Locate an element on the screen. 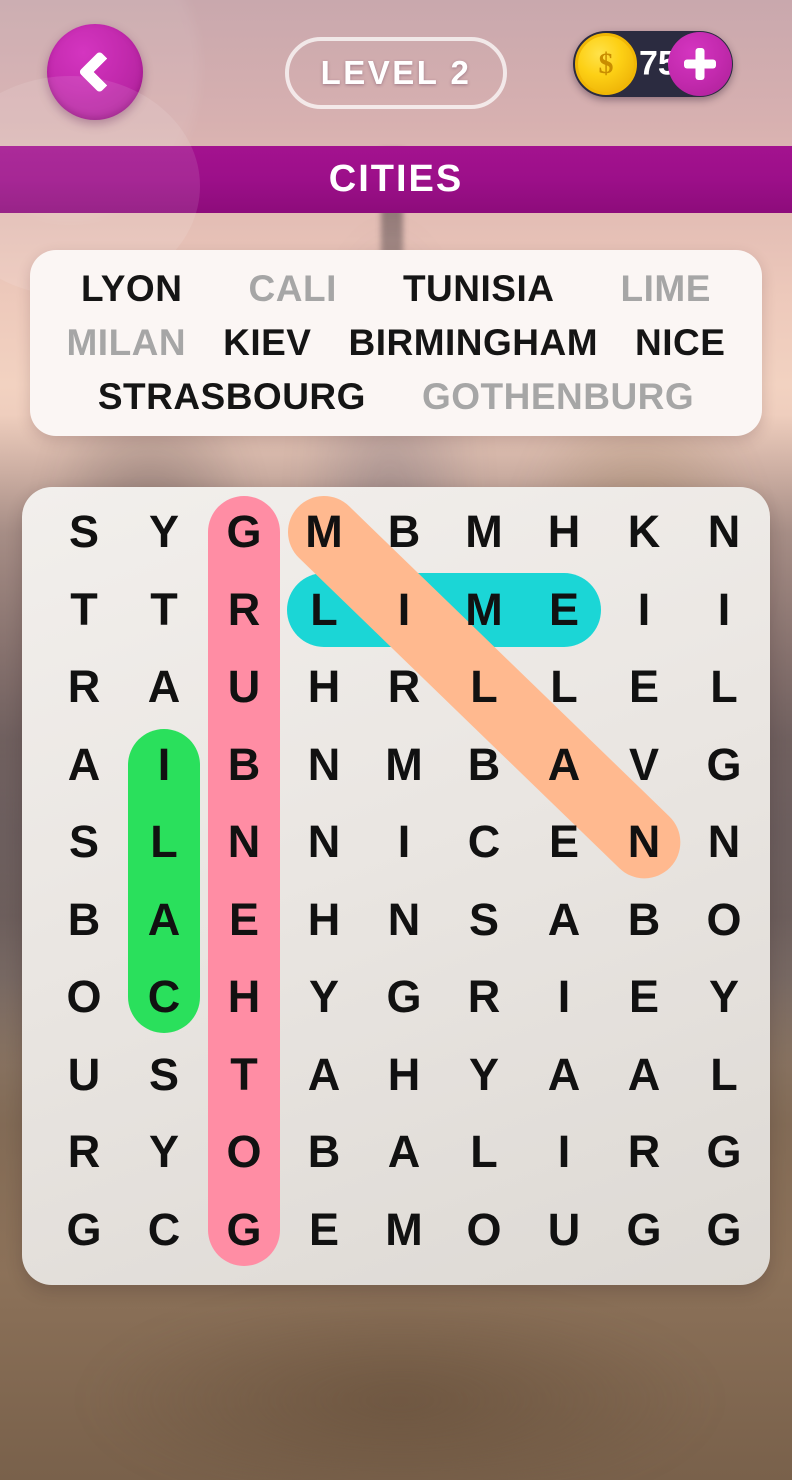 Image resolution: width=792 pixels, height=1480 pixels. coin-widget: $ 75 is located at coordinates (653, 64).